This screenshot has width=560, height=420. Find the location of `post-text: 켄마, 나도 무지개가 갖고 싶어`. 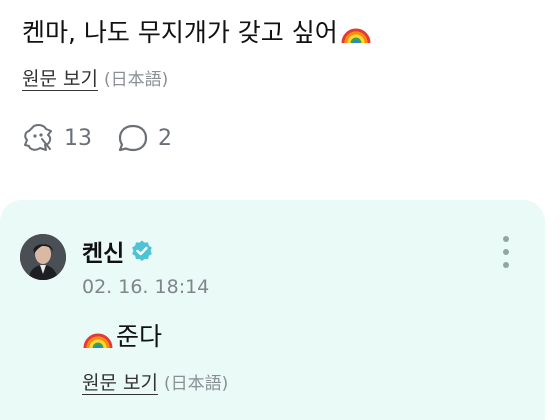

post-text: 켄마, 나도 무지개가 갖고 싶어 is located at coordinates (197, 33).